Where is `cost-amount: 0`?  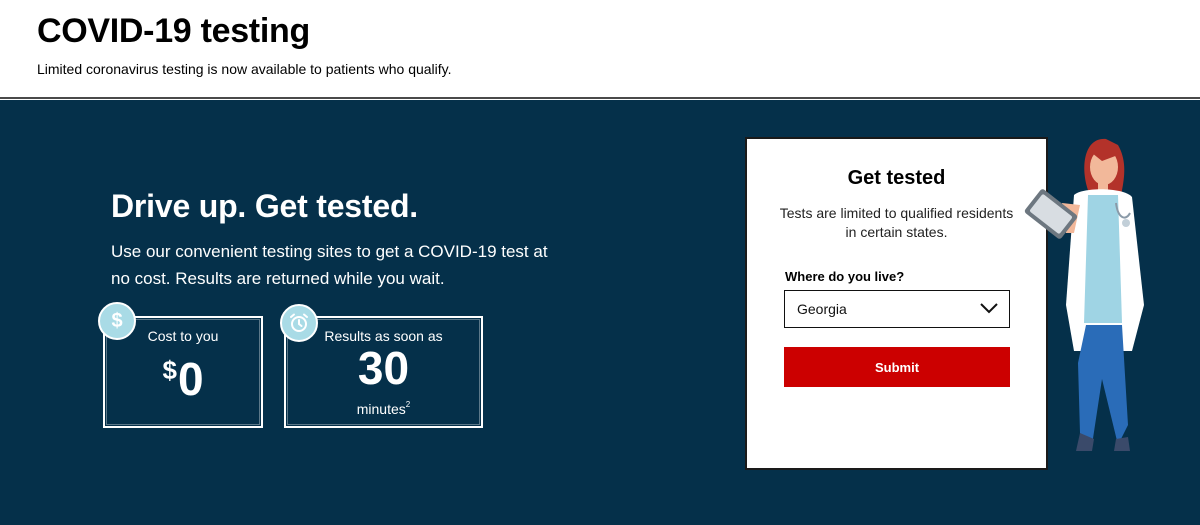 cost-amount: 0 is located at coordinates (190, 379).